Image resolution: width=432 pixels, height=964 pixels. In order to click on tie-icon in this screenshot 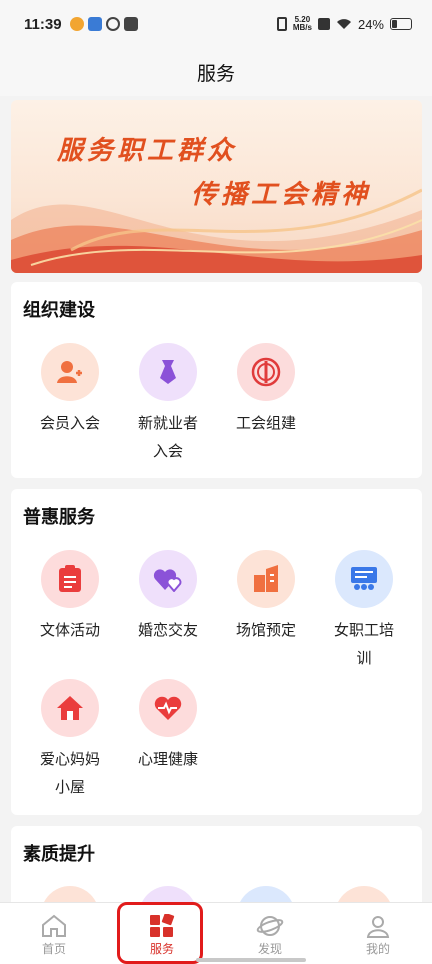, I will do `click(168, 372)`.